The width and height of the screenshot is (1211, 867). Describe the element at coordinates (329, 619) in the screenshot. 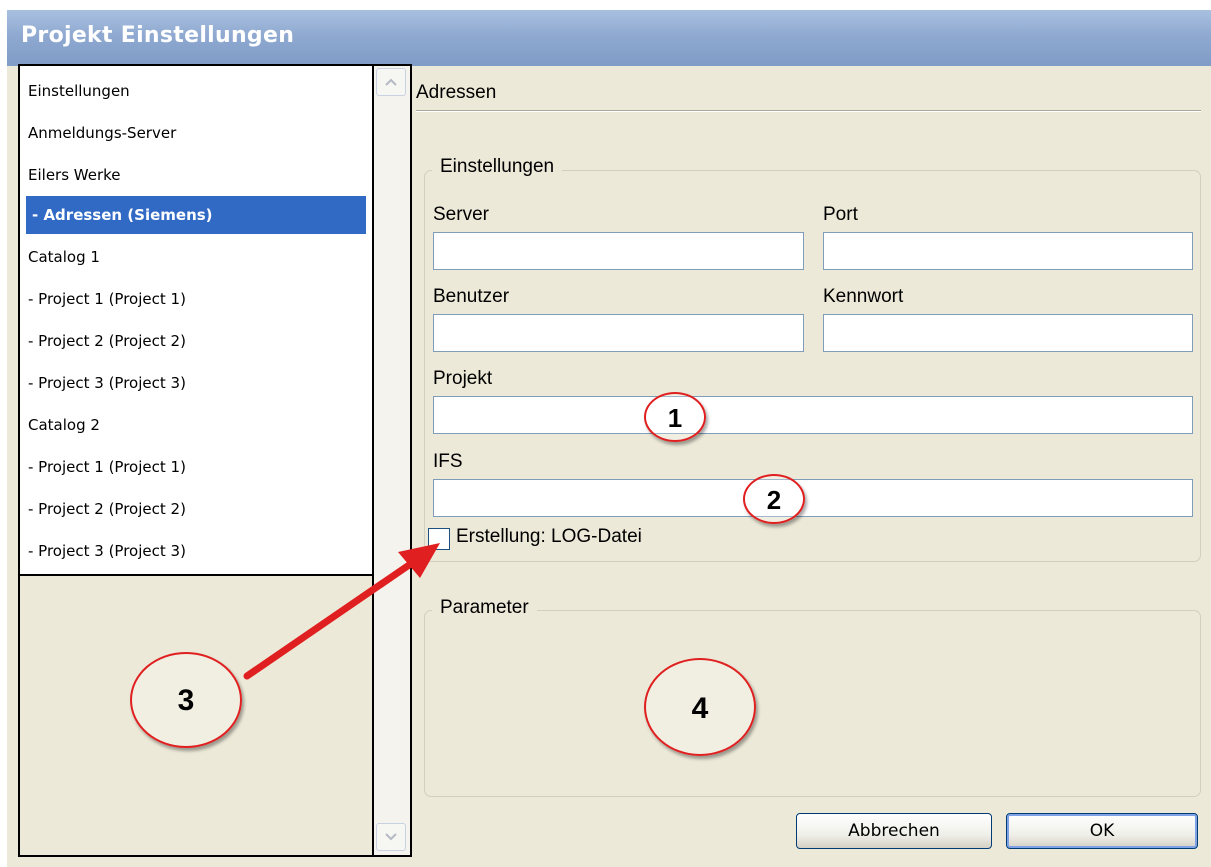

I see `arrow-shaft` at that location.